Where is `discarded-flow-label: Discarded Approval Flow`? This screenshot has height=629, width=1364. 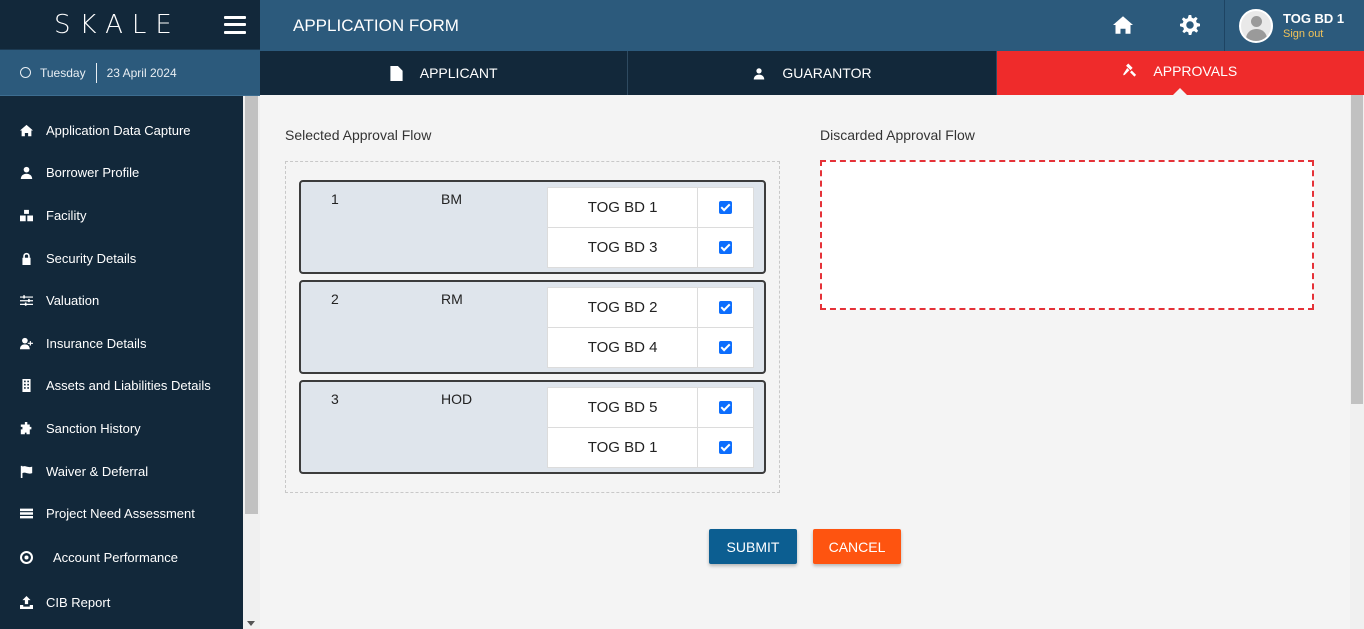
discarded-flow-label: Discarded Approval Flow is located at coordinates (897, 135).